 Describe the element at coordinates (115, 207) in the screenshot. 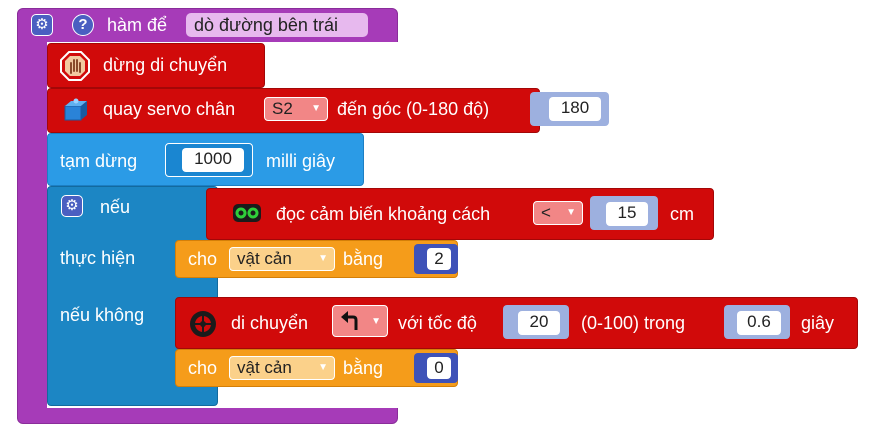

I see `if-label: nếu` at that location.